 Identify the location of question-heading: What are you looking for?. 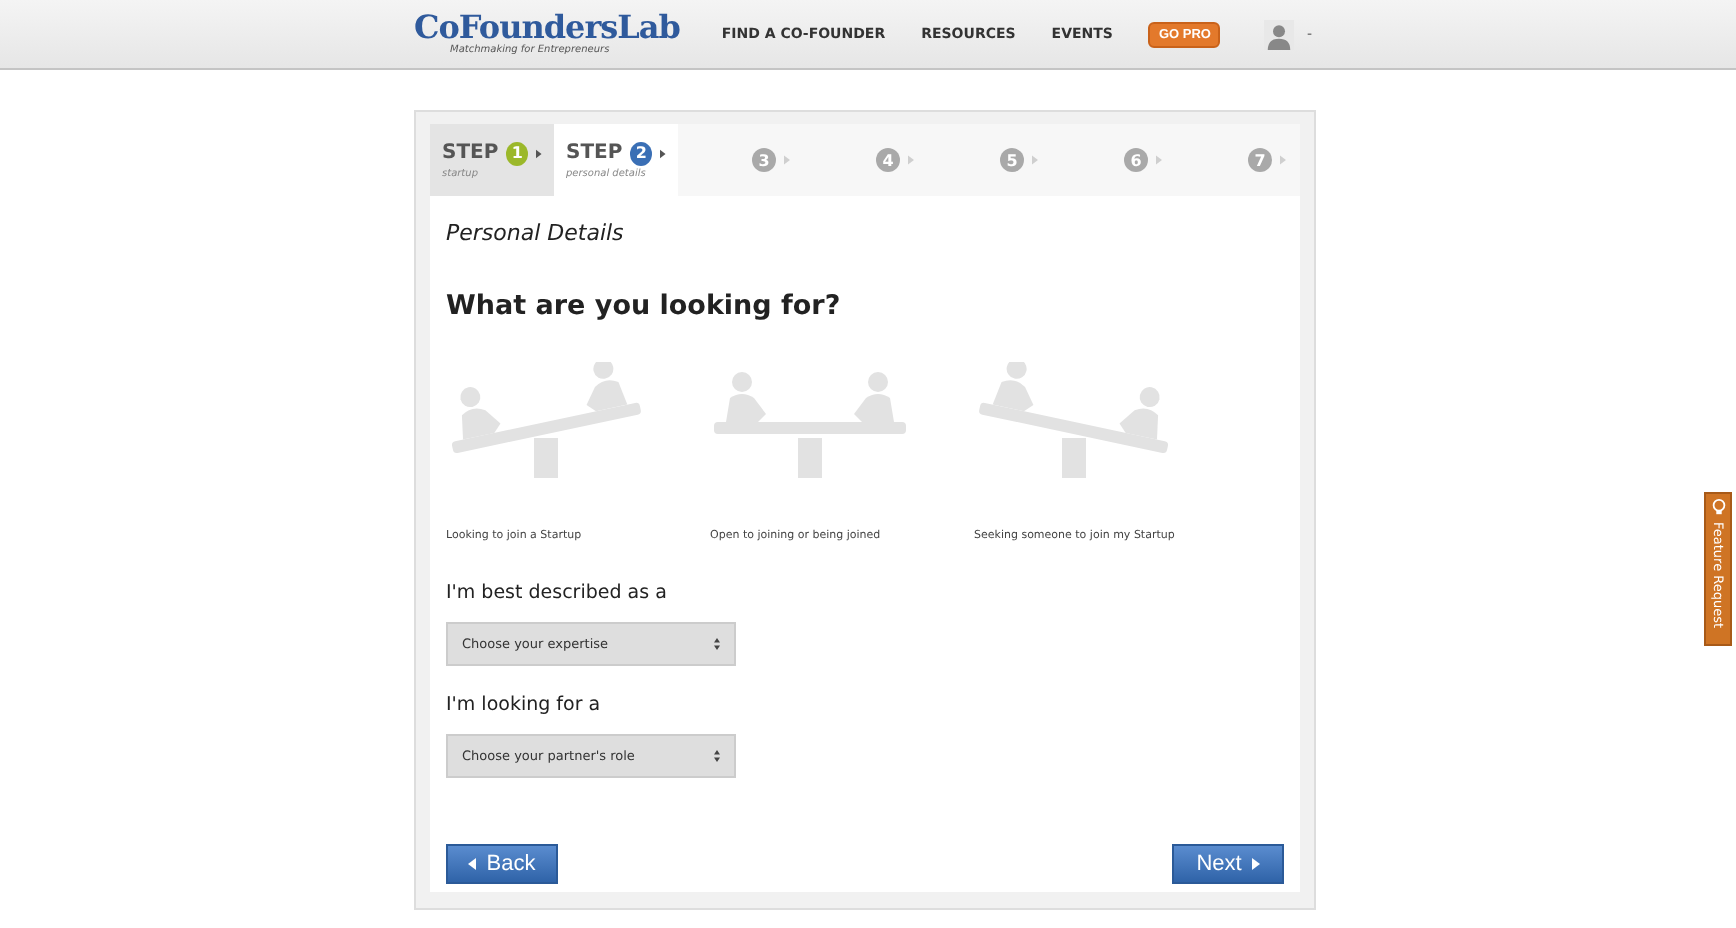
(644, 306).